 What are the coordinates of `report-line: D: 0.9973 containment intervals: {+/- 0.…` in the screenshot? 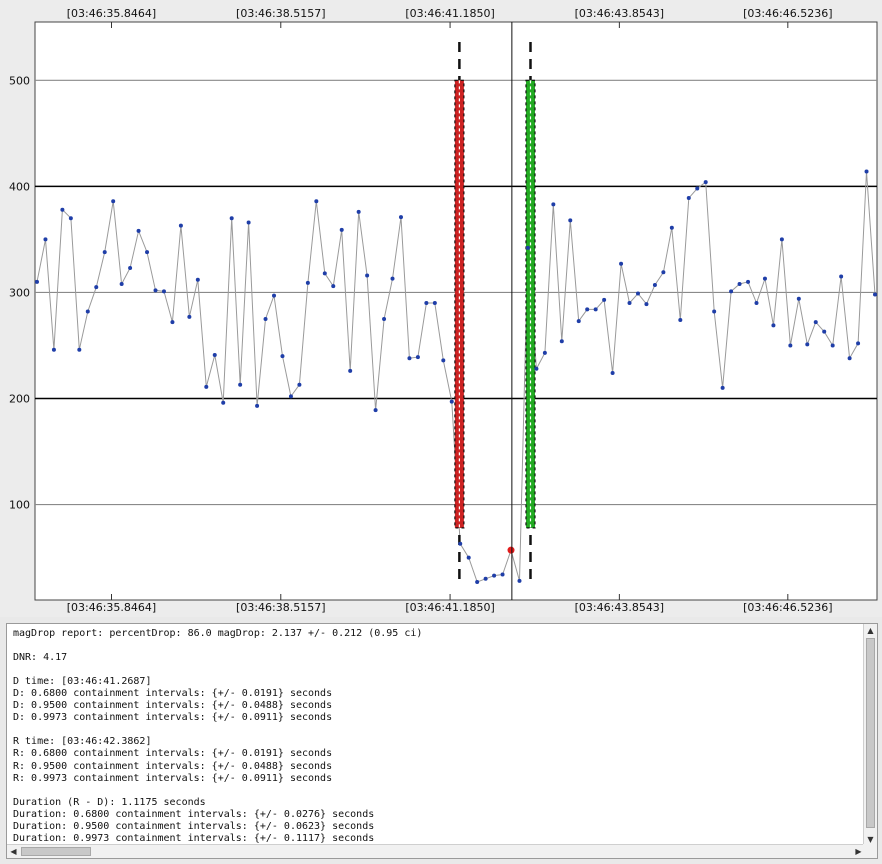 It's located at (173, 718).